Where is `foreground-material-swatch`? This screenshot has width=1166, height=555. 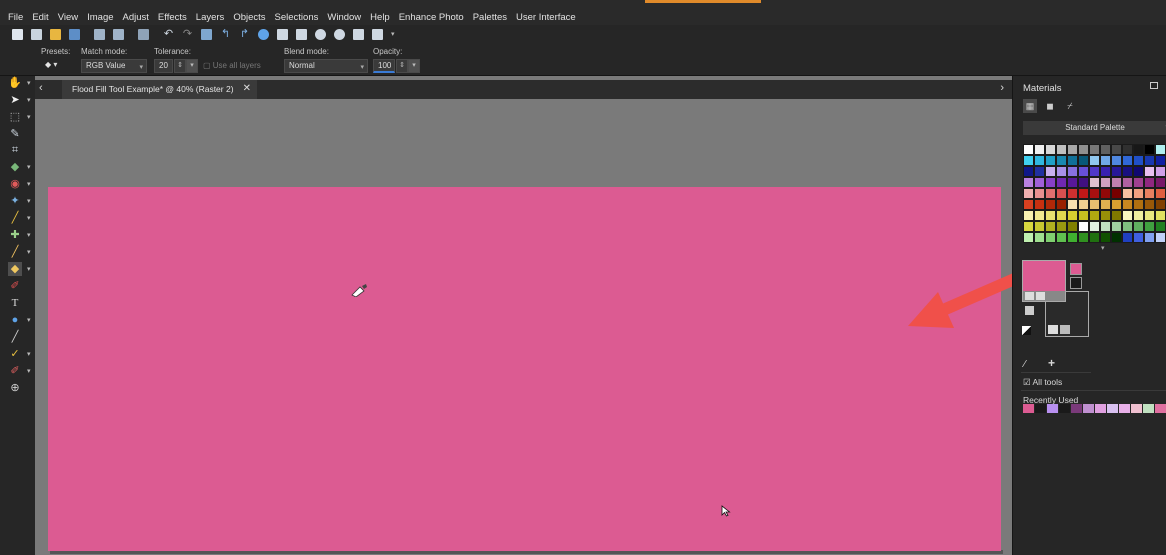
foreground-material-swatch is located at coordinates (1044, 281).